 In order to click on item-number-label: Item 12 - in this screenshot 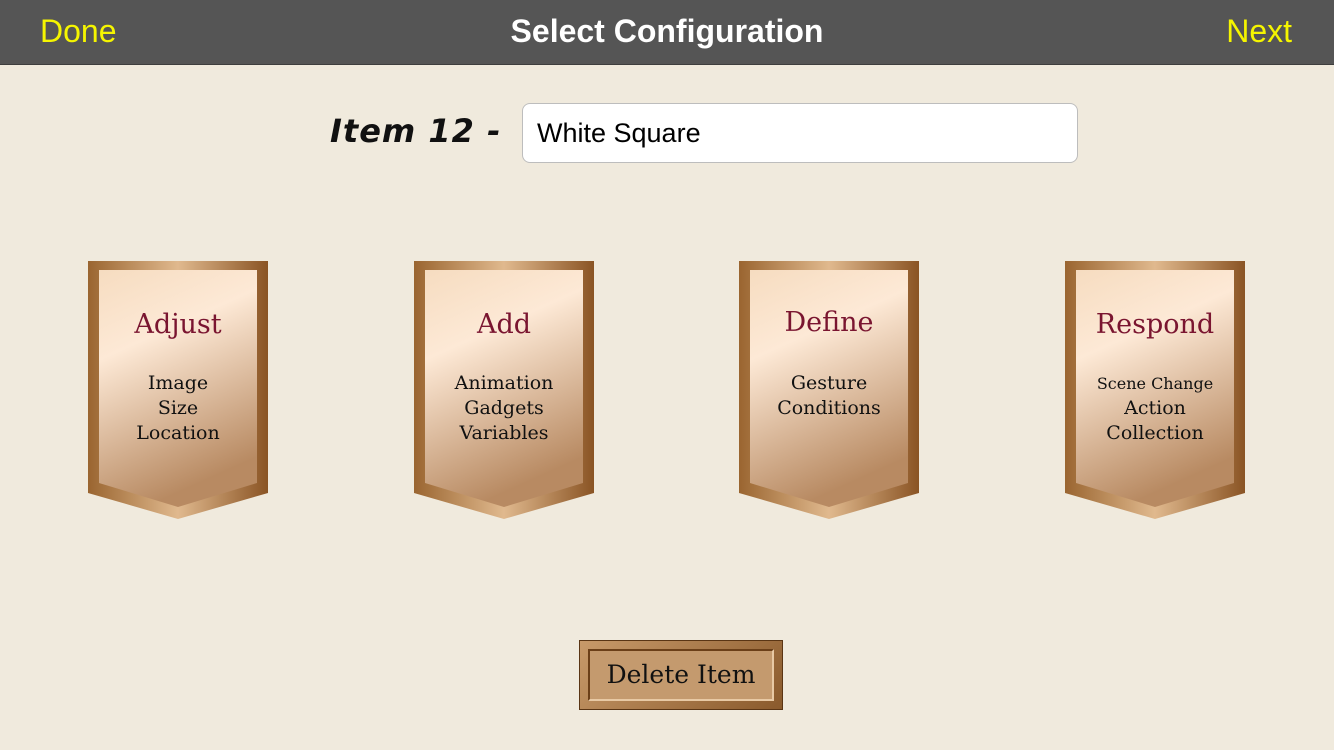, I will do `click(416, 131)`.